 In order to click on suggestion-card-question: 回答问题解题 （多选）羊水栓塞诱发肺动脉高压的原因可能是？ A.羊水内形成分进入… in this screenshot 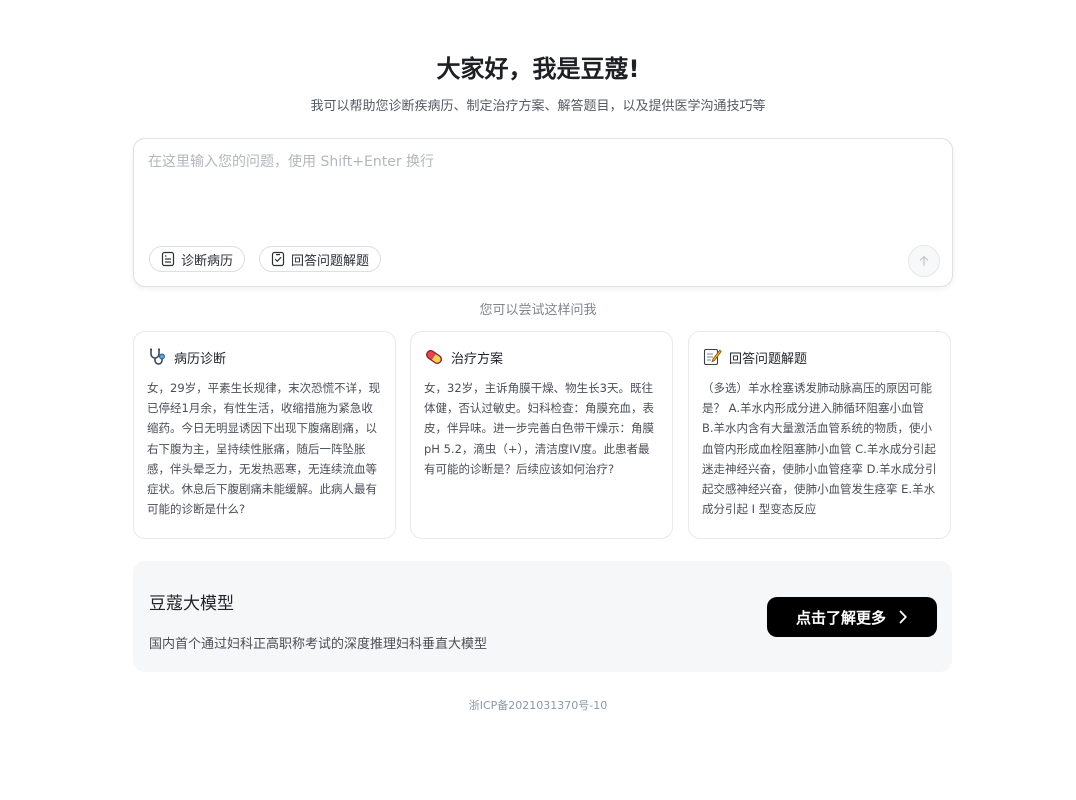, I will do `click(819, 435)`.